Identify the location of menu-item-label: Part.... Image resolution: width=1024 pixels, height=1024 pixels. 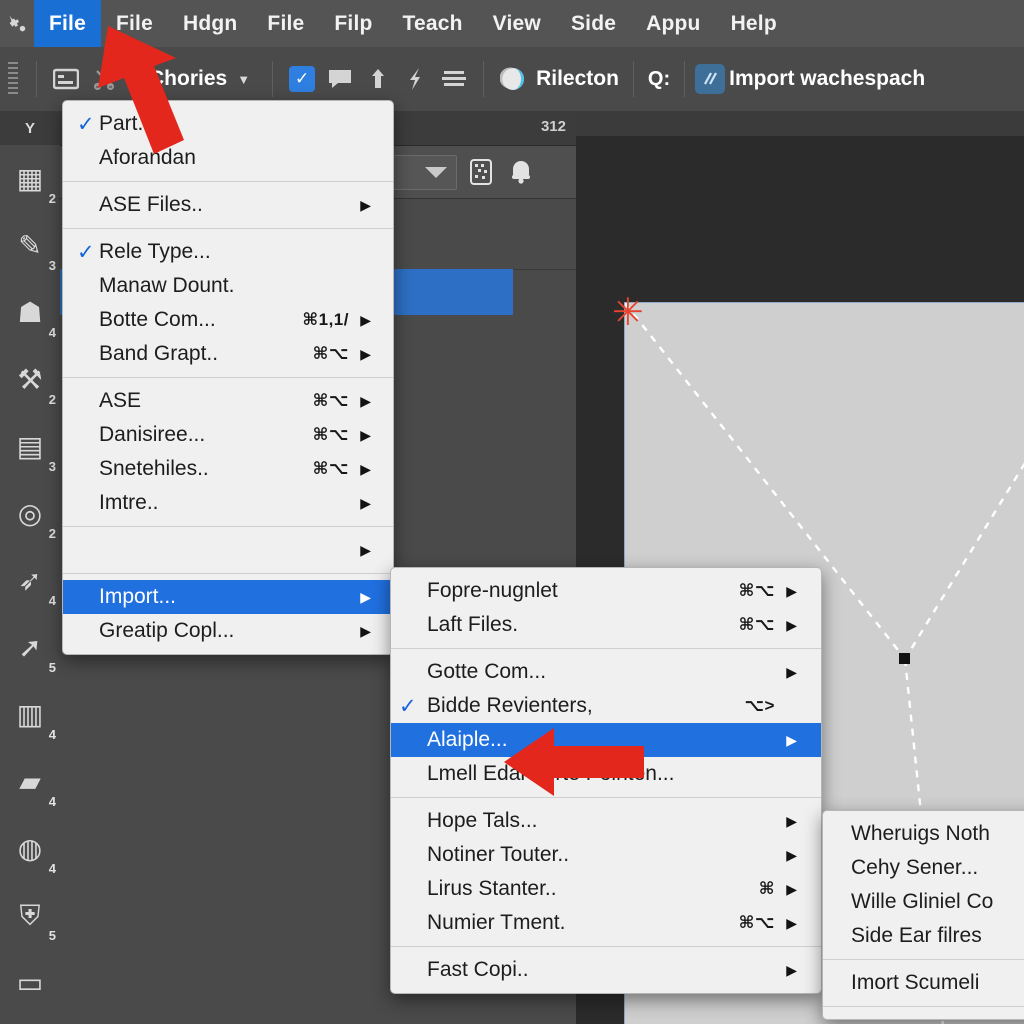
(127, 123).